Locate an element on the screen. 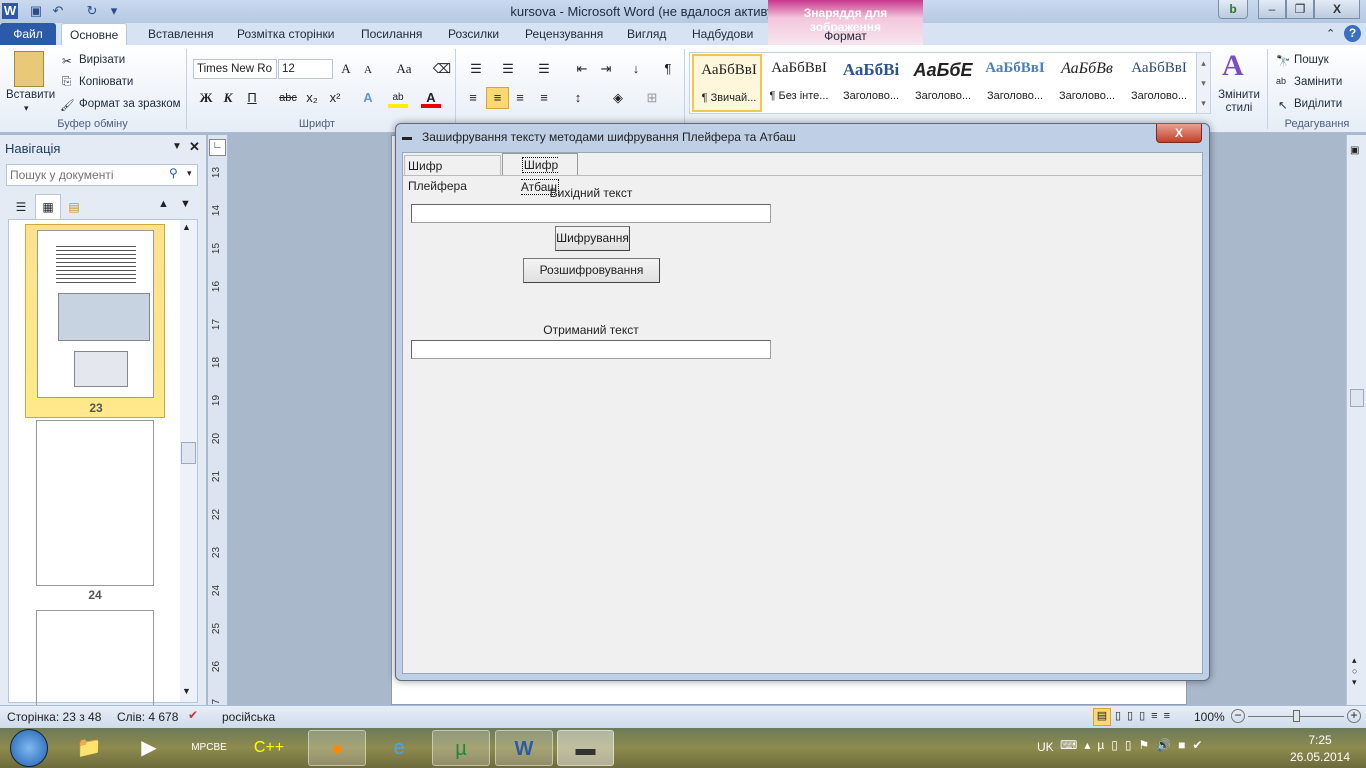  subscript-button: x₂ is located at coordinates (312, 98).